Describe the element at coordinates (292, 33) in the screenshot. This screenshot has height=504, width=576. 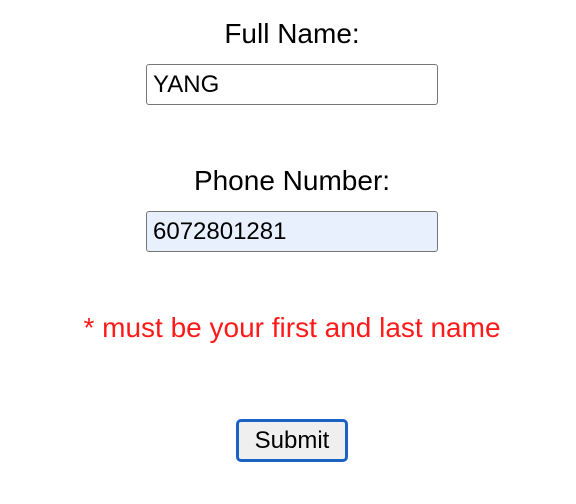
I see `full-name-label: Full Name:` at that location.